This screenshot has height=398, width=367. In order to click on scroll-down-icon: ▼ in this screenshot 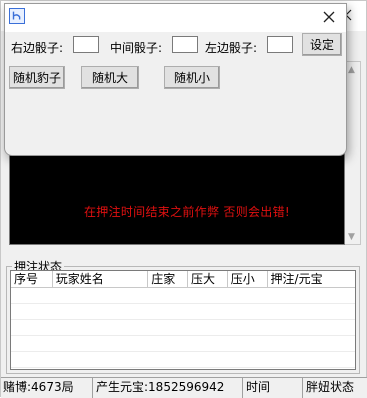, I will do `click(351, 237)`.